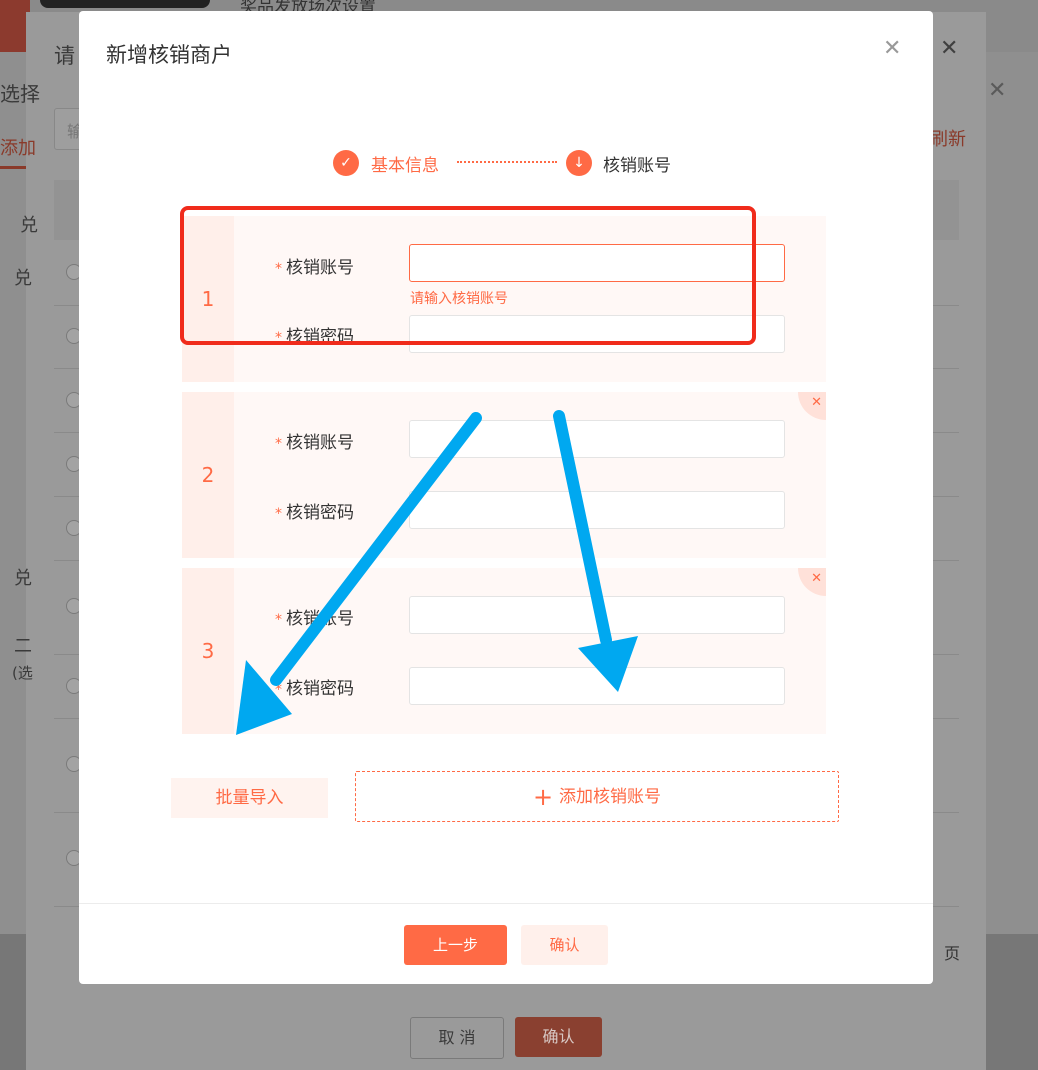 Image resolution: width=1038 pixels, height=1070 pixels. What do you see at coordinates (359, 573) in the screenshot?
I see `annotation-arrow-left` at bounding box center [359, 573].